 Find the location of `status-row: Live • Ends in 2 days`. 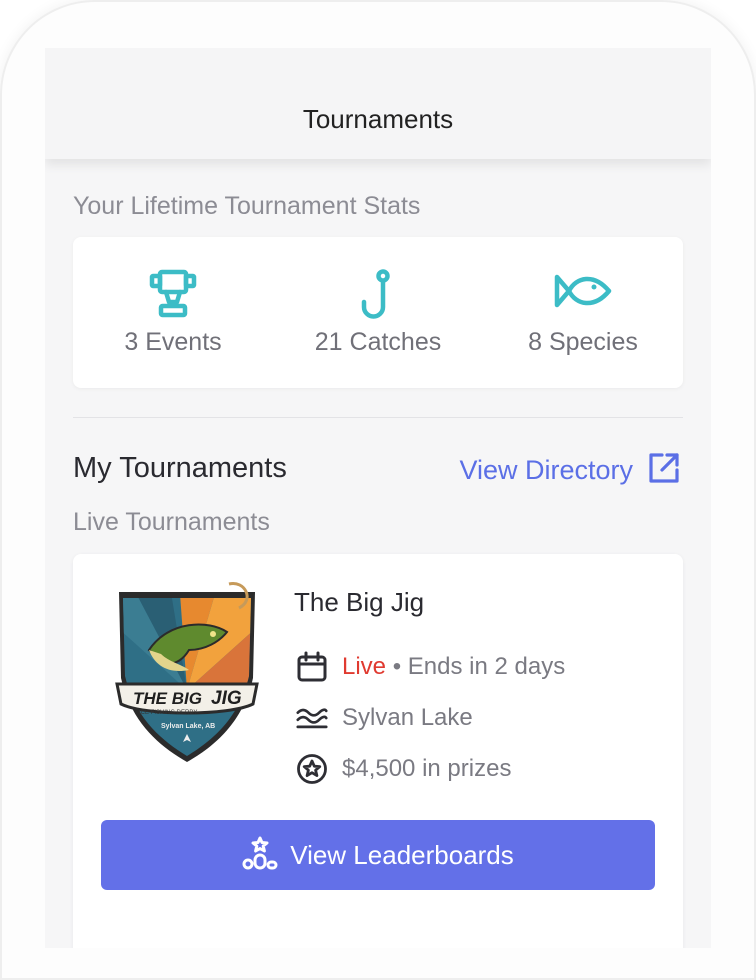

status-row: Live • Ends in 2 days is located at coordinates (430, 667).